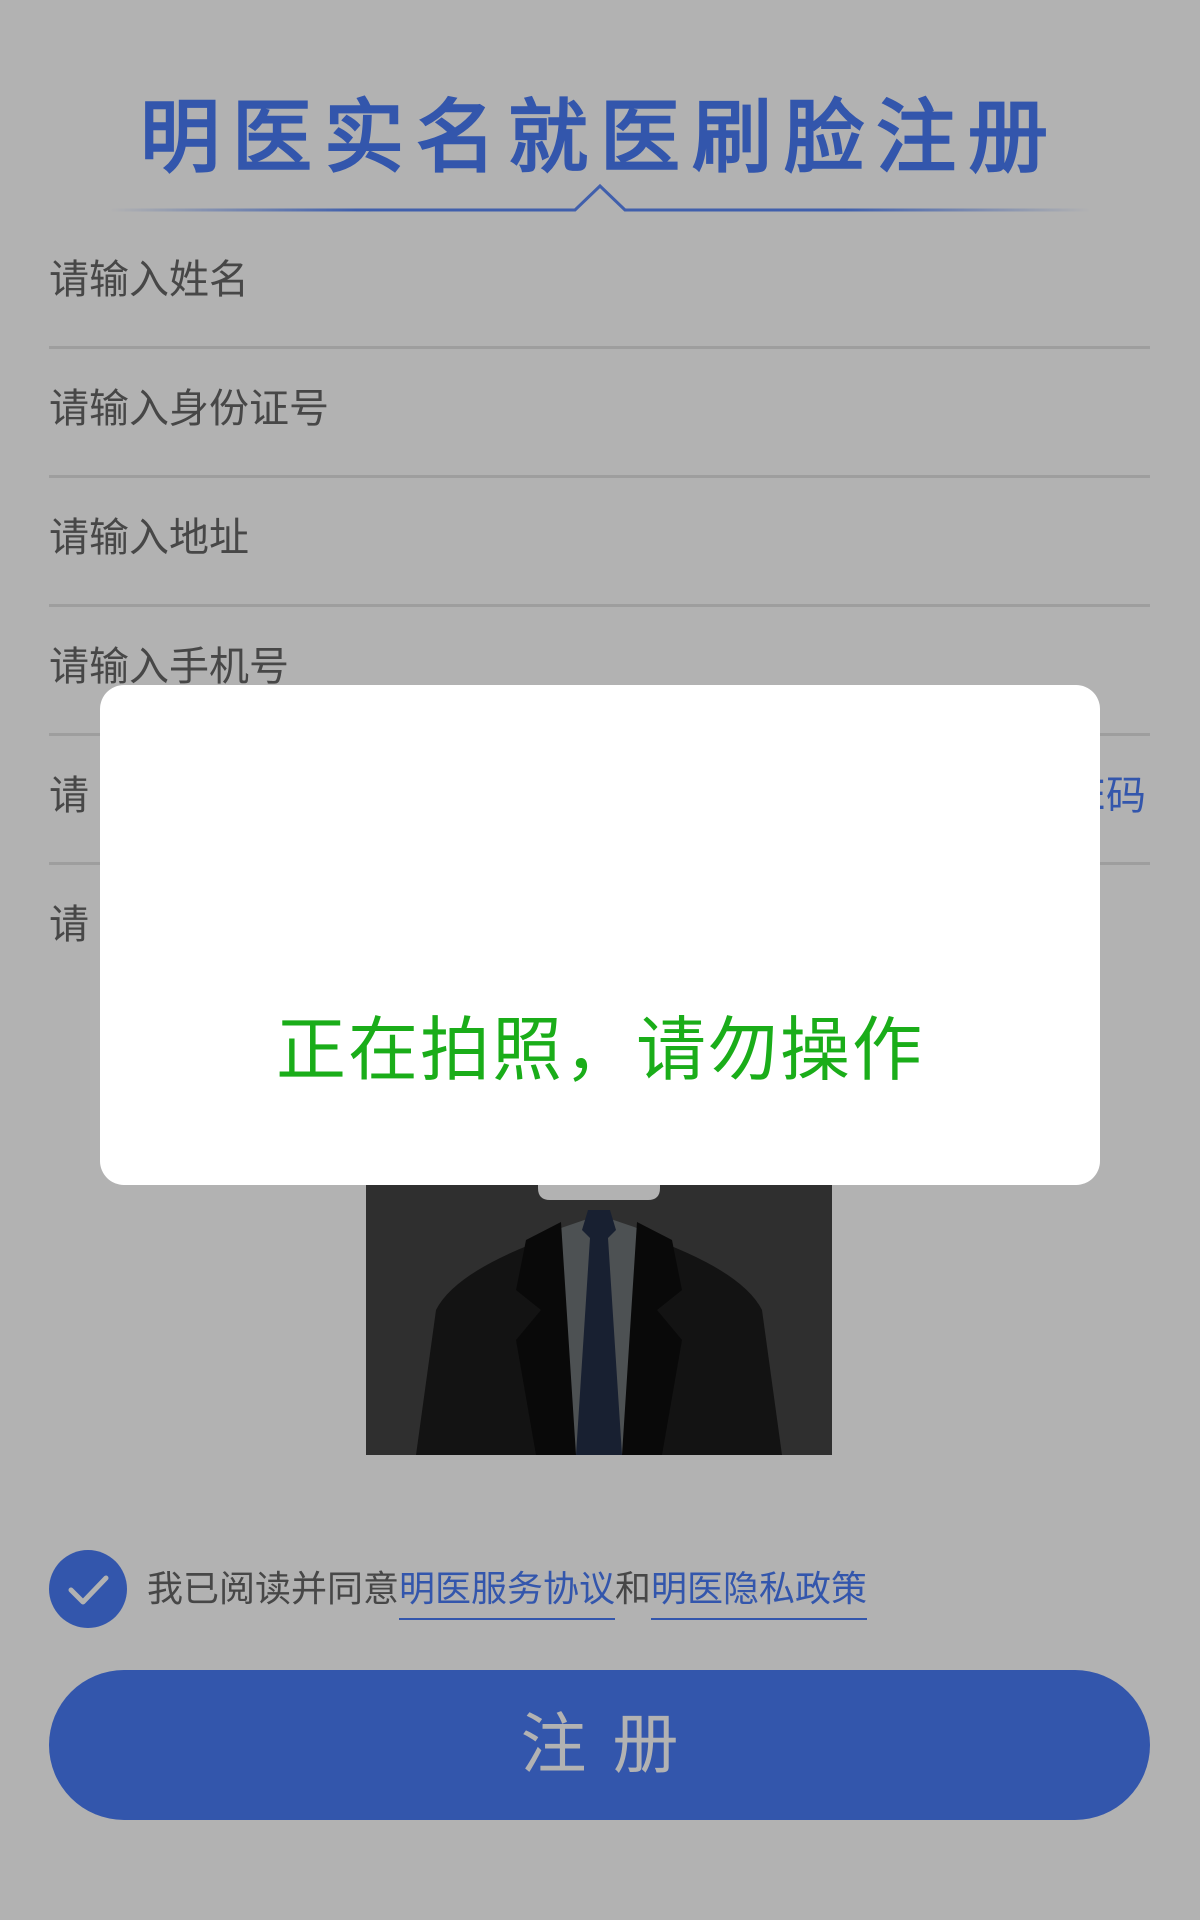 The height and width of the screenshot is (1920, 1200). I want to click on capturing-message: 正在拍照，请勿操作, so click(600, 1050).